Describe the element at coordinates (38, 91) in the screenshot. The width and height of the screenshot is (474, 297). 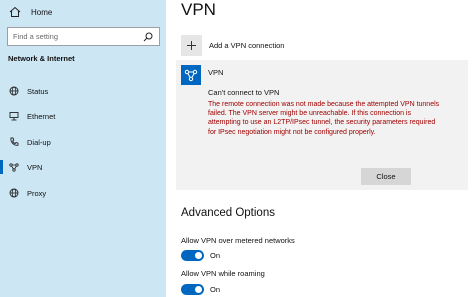
I see `sidebar-item-label: Status` at that location.